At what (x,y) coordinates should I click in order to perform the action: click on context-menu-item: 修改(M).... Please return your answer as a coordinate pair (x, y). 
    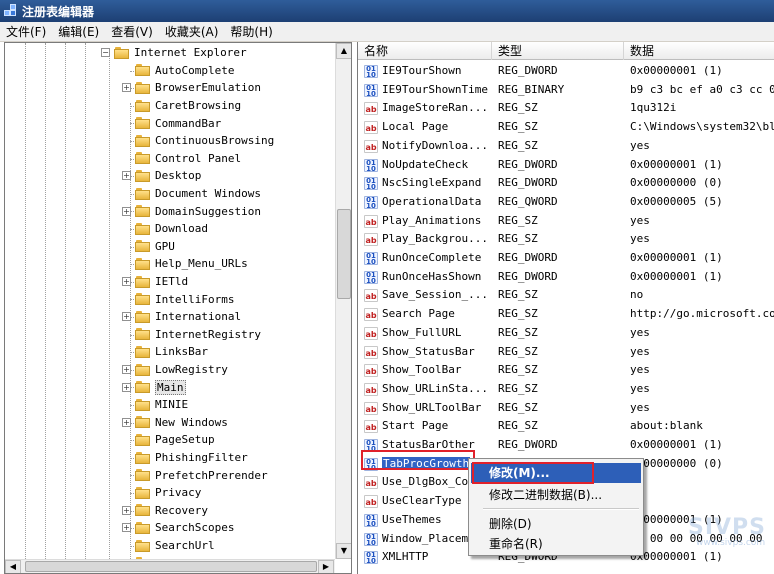
    Looking at the image, I should click on (556, 473).